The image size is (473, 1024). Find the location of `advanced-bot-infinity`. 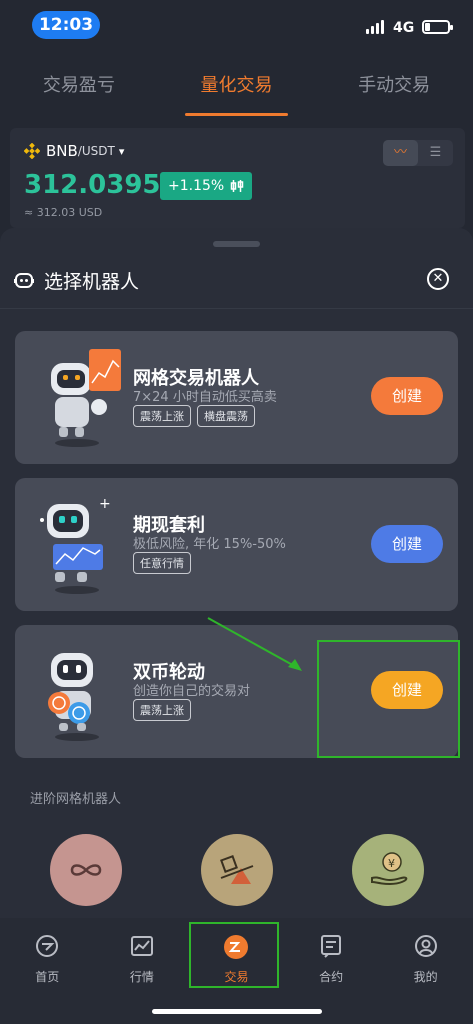

advanced-bot-infinity is located at coordinates (86, 870).